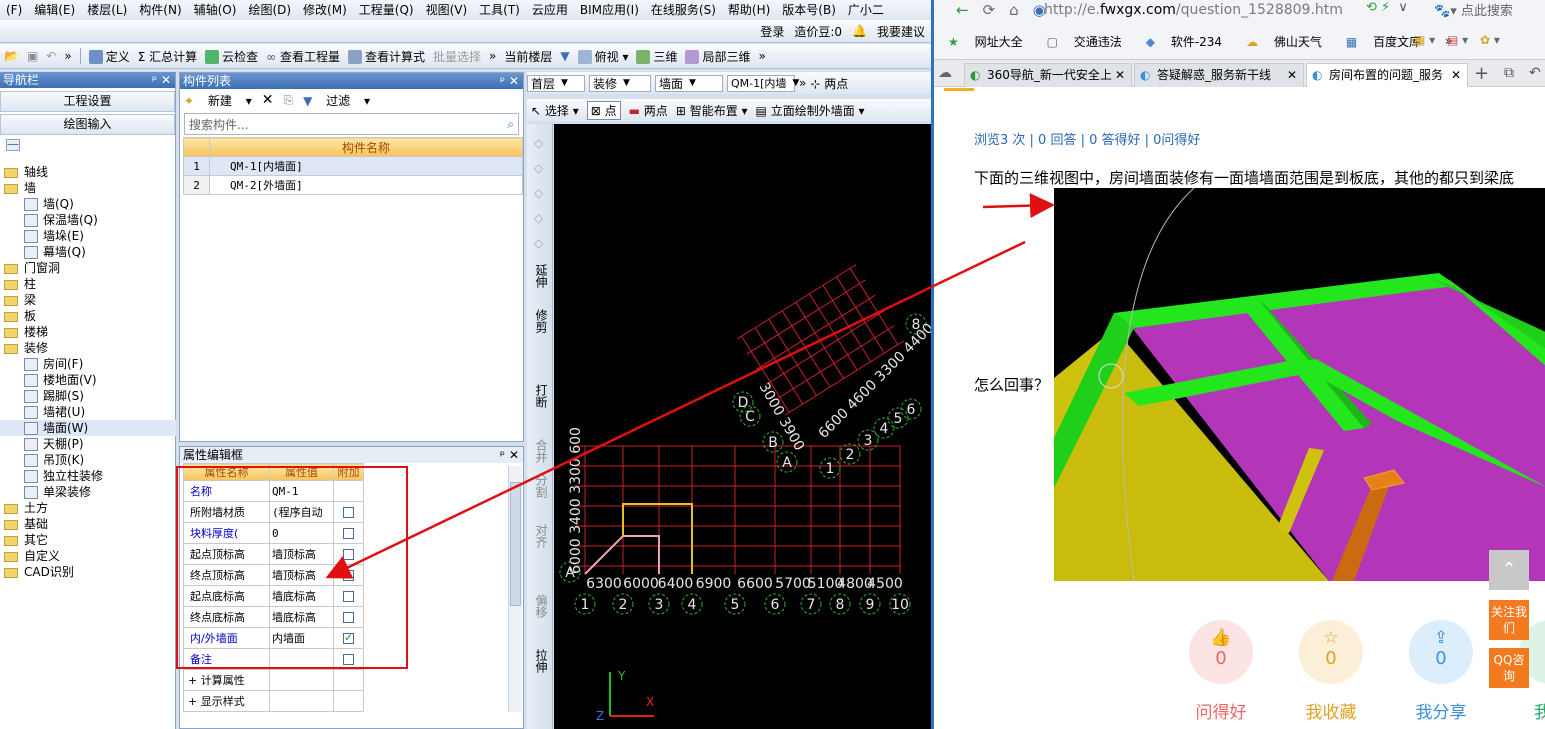 This screenshot has height=729, width=1545. What do you see at coordinates (336, 100) in the screenshot?
I see `filter-button: ▼ 过滤 ▾` at bounding box center [336, 100].